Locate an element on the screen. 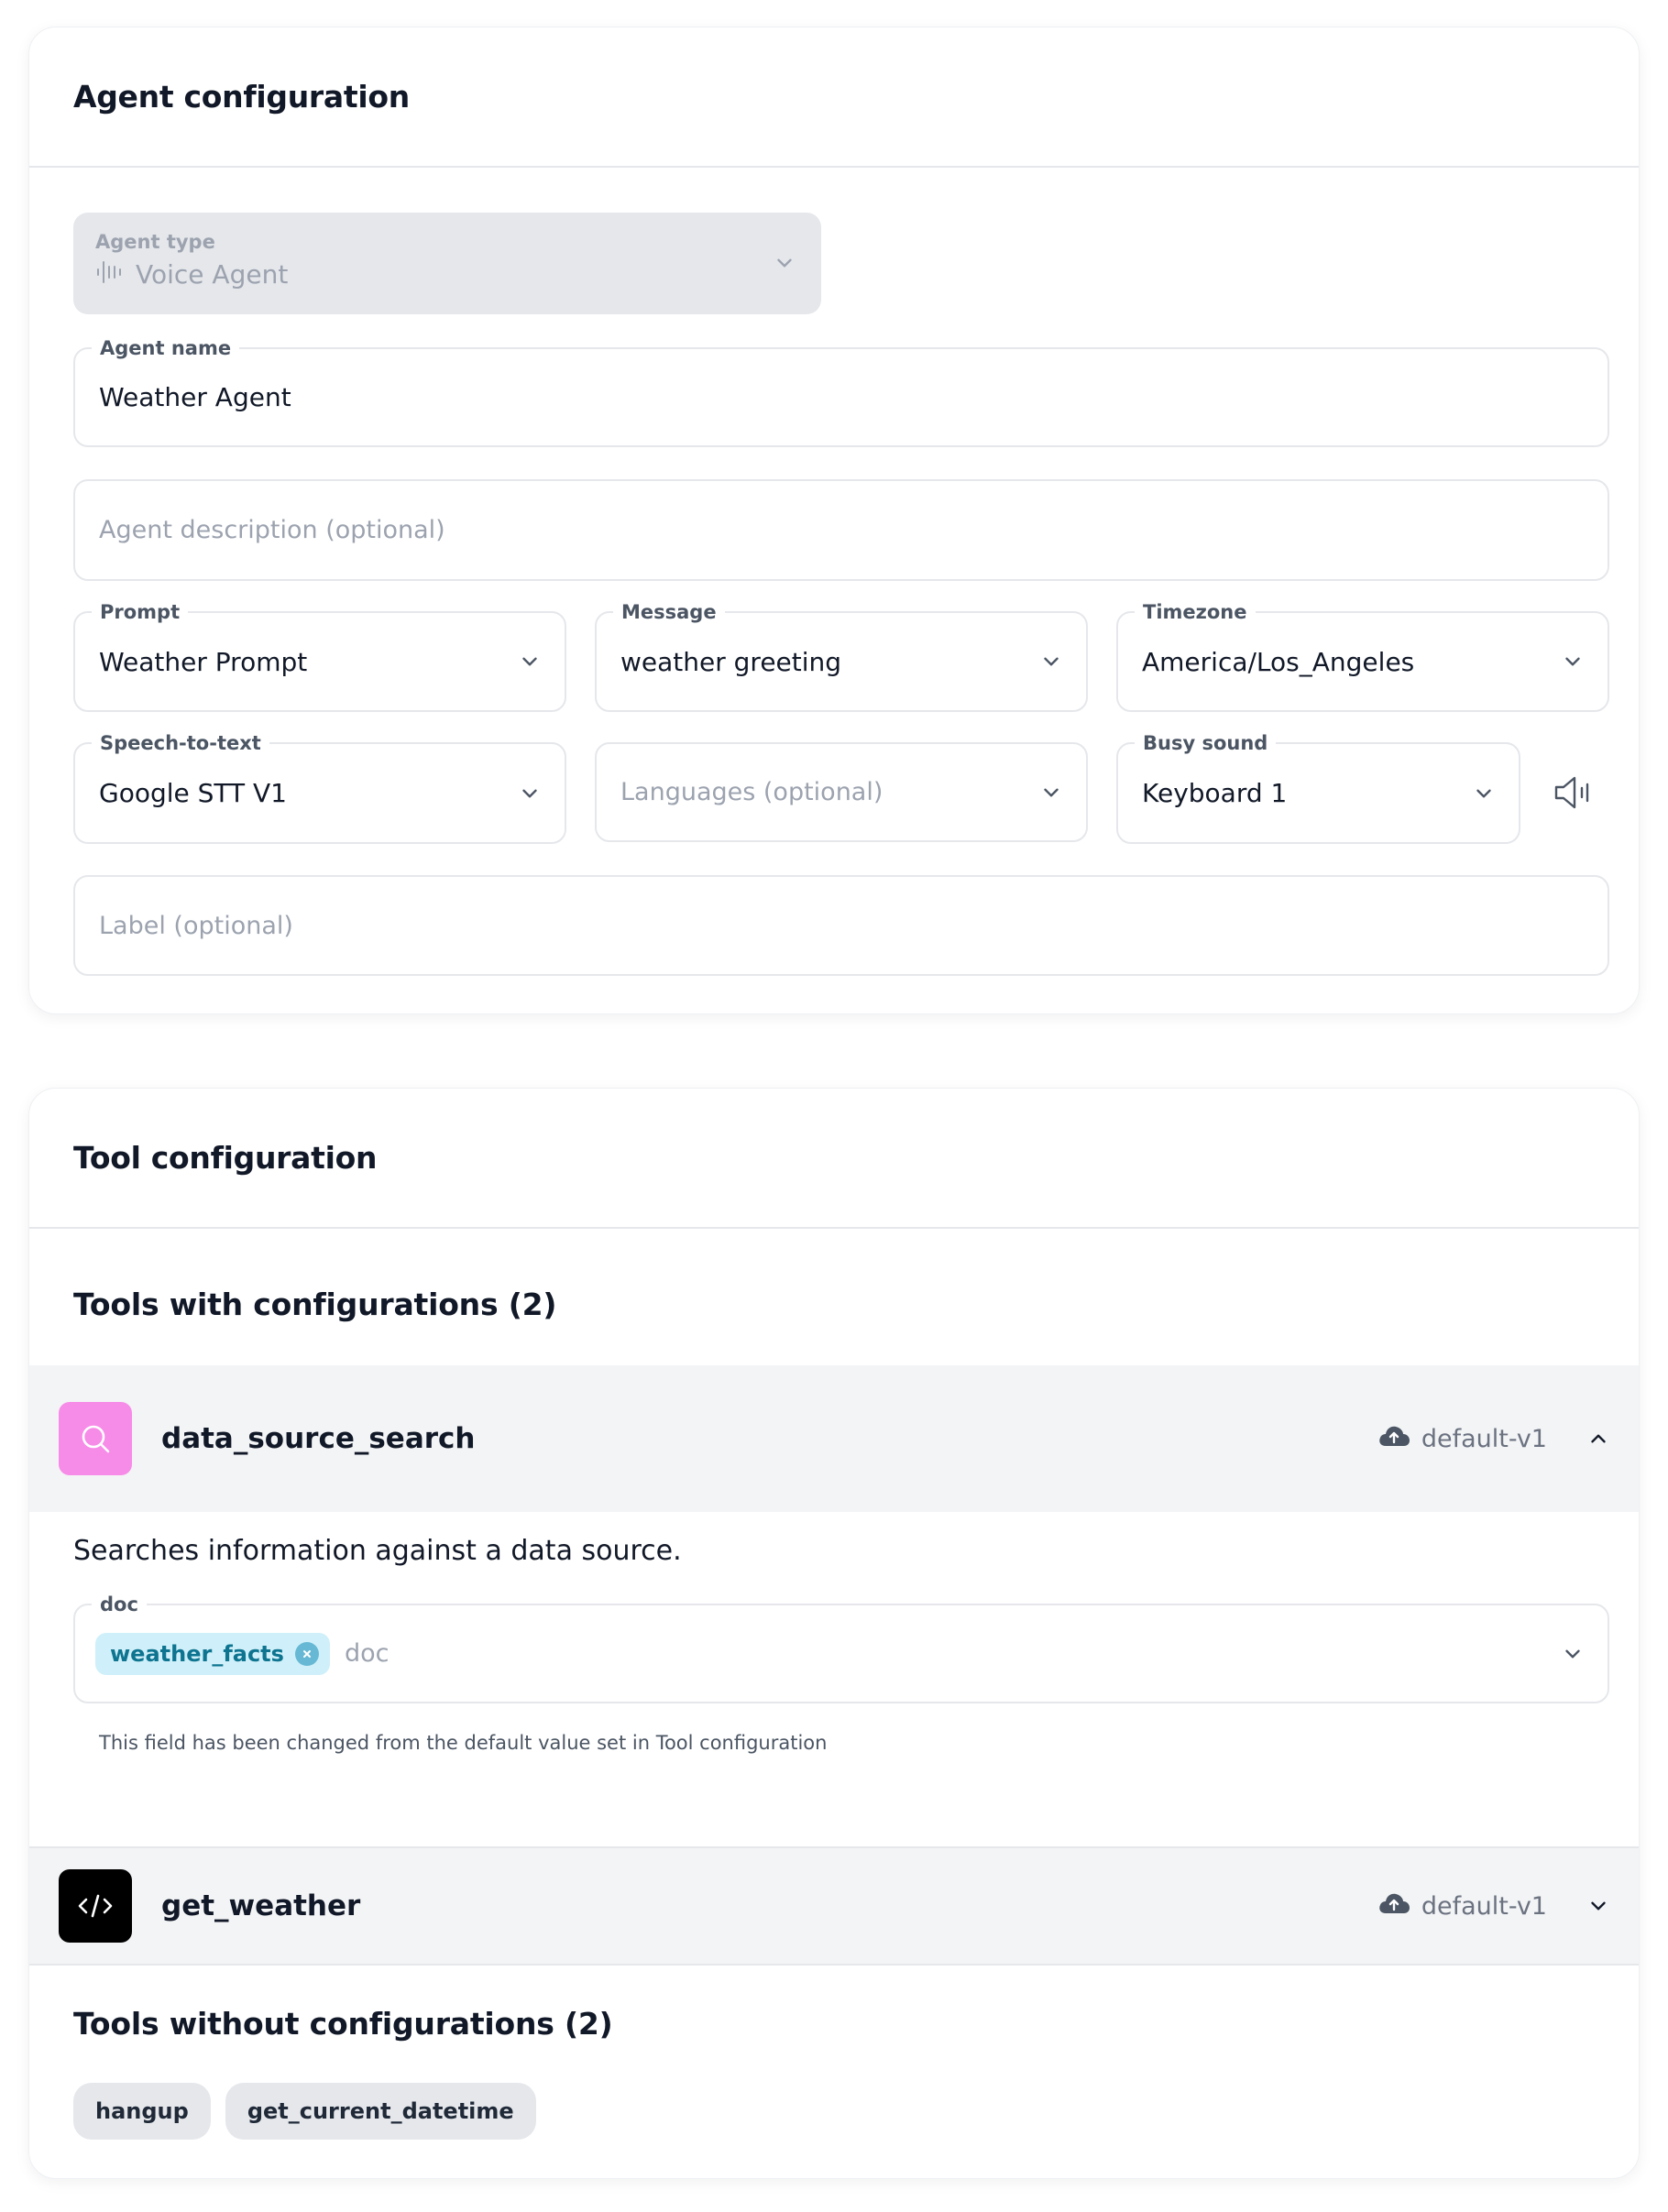 The width and height of the screenshot is (1668, 2212). agent-name-field: Agent name Weather Agent is located at coordinates (841, 391).